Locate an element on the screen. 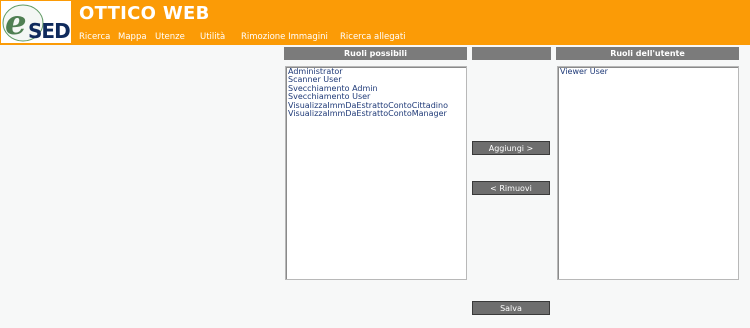  add-role-button: Aggiungi > is located at coordinates (511, 148).